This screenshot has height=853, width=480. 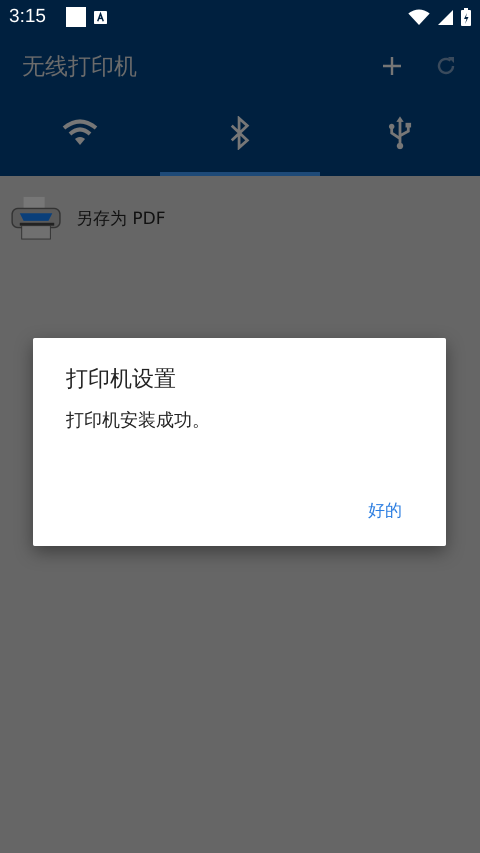 What do you see at coordinates (121, 380) in the screenshot?
I see `dialog-title: 打印机设置` at bounding box center [121, 380].